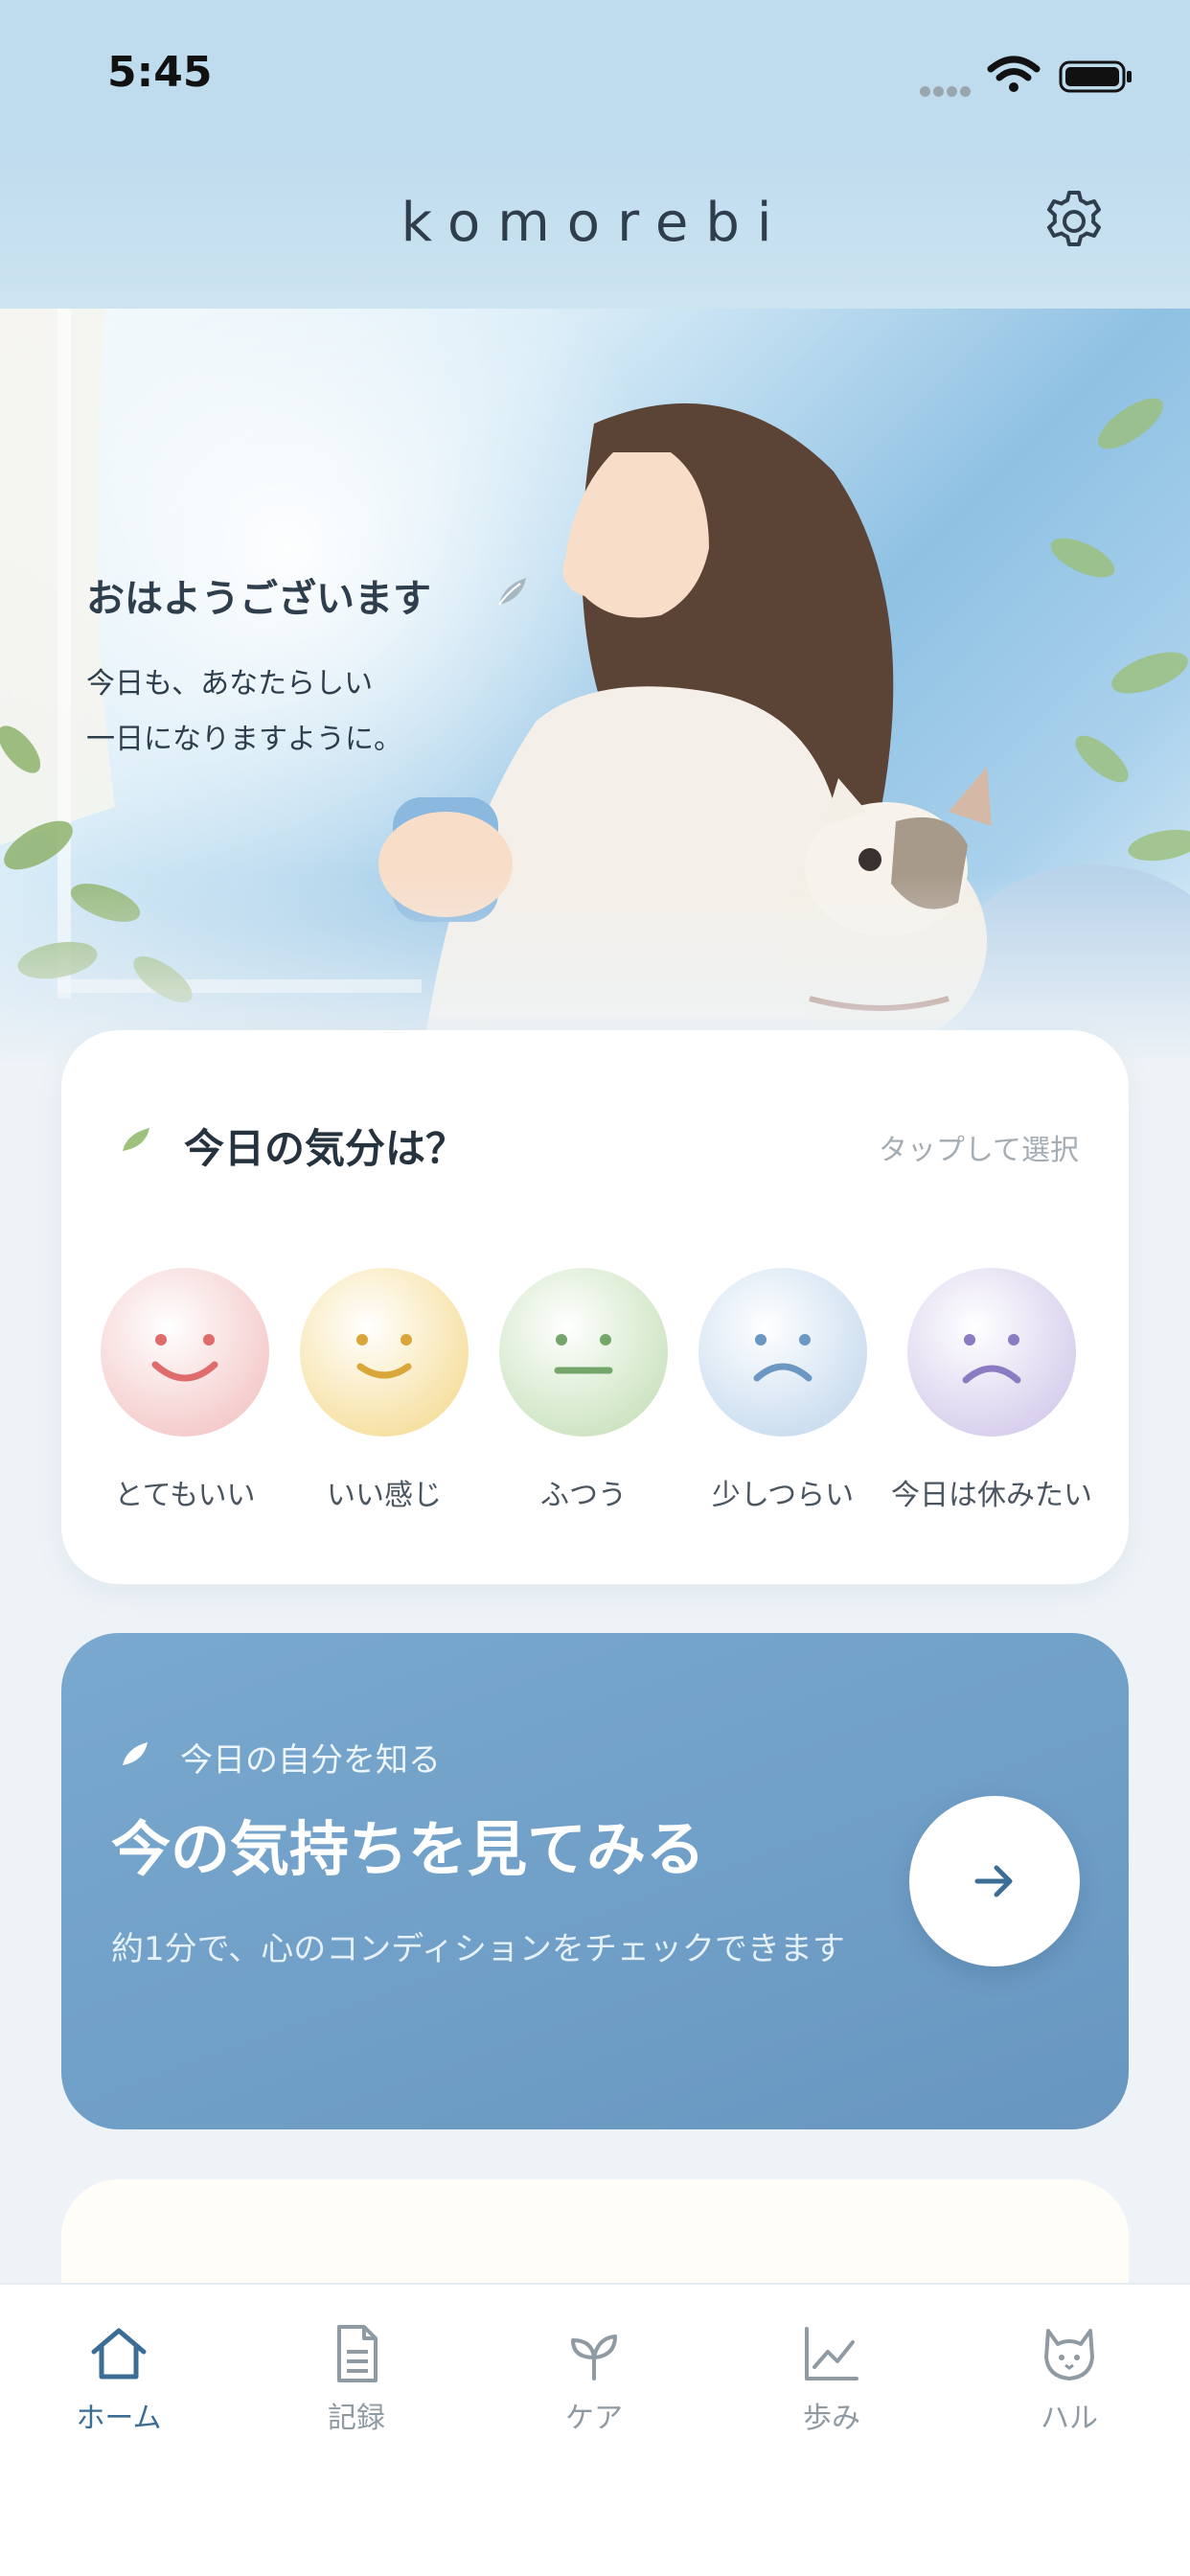  I want to click on document-icon, so click(358, 2353).